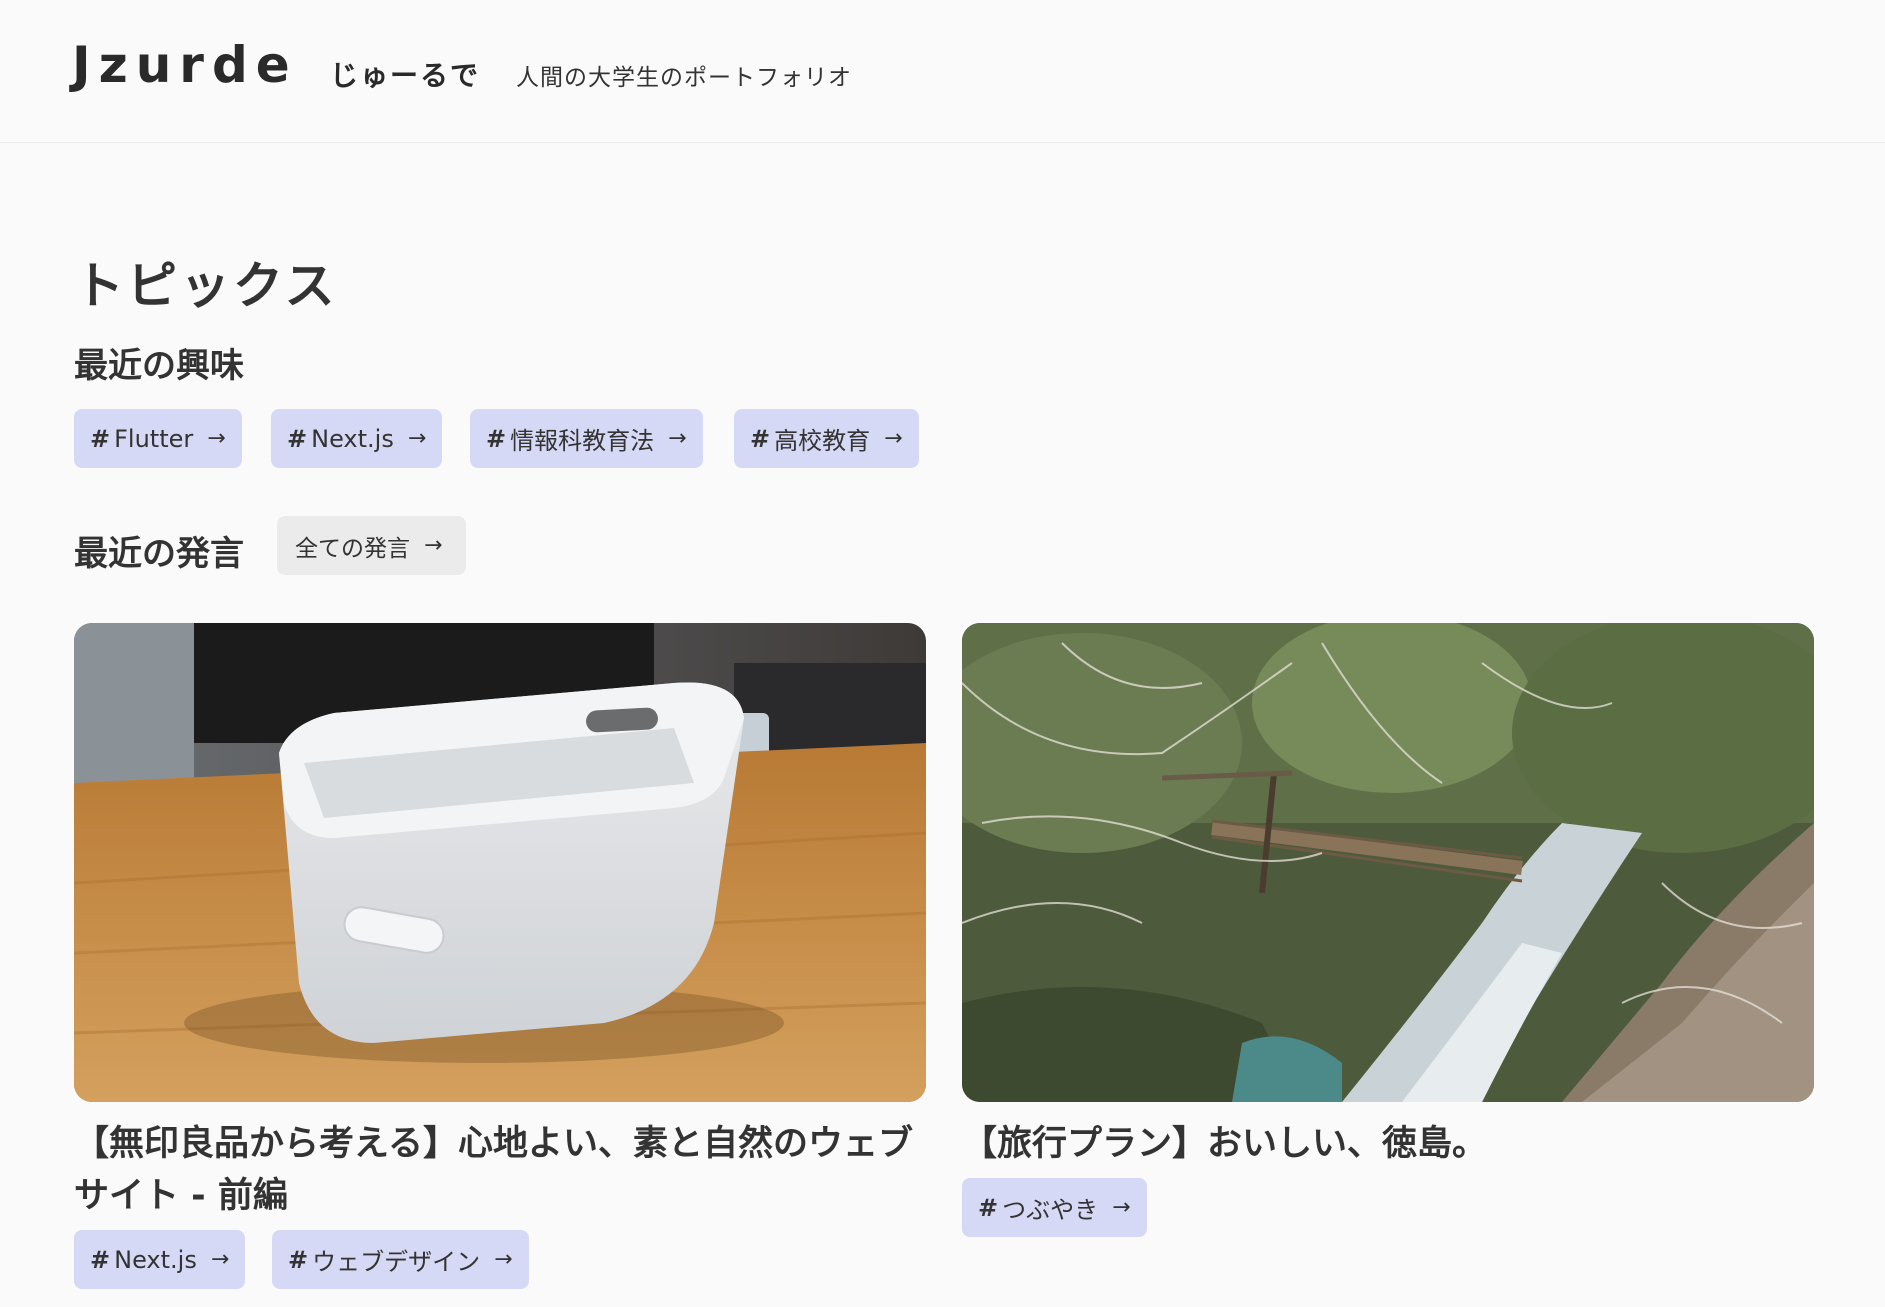 The width and height of the screenshot is (1885, 1307). I want to click on site-logo: Jzurde, so click(185, 65).